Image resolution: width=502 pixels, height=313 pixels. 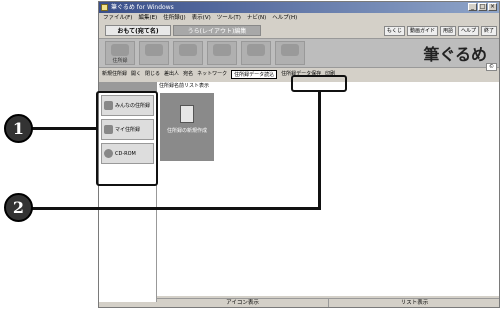 I want to click on import-data-button: 住所録データ読込, so click(x=254, y=74).